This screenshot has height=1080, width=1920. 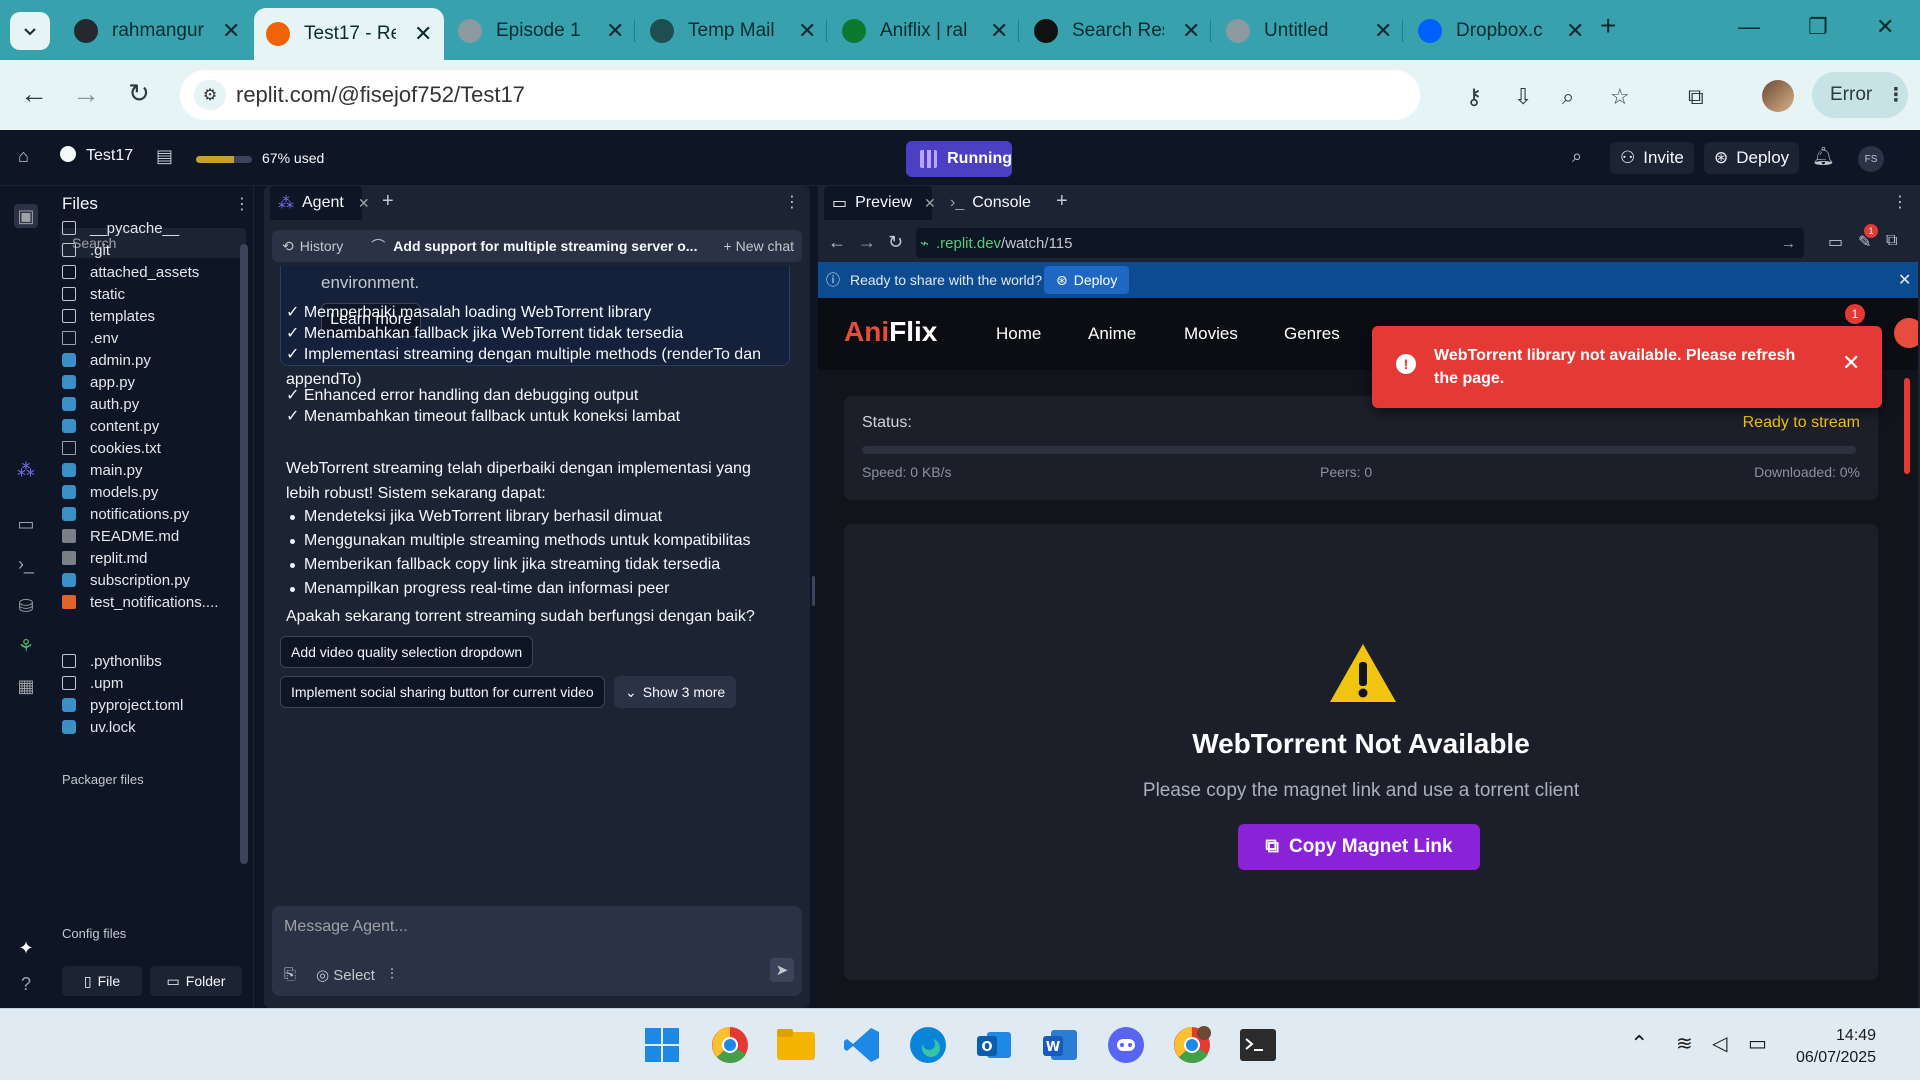 I want to click on send-icon: ➤, so click(x=782, y=970).